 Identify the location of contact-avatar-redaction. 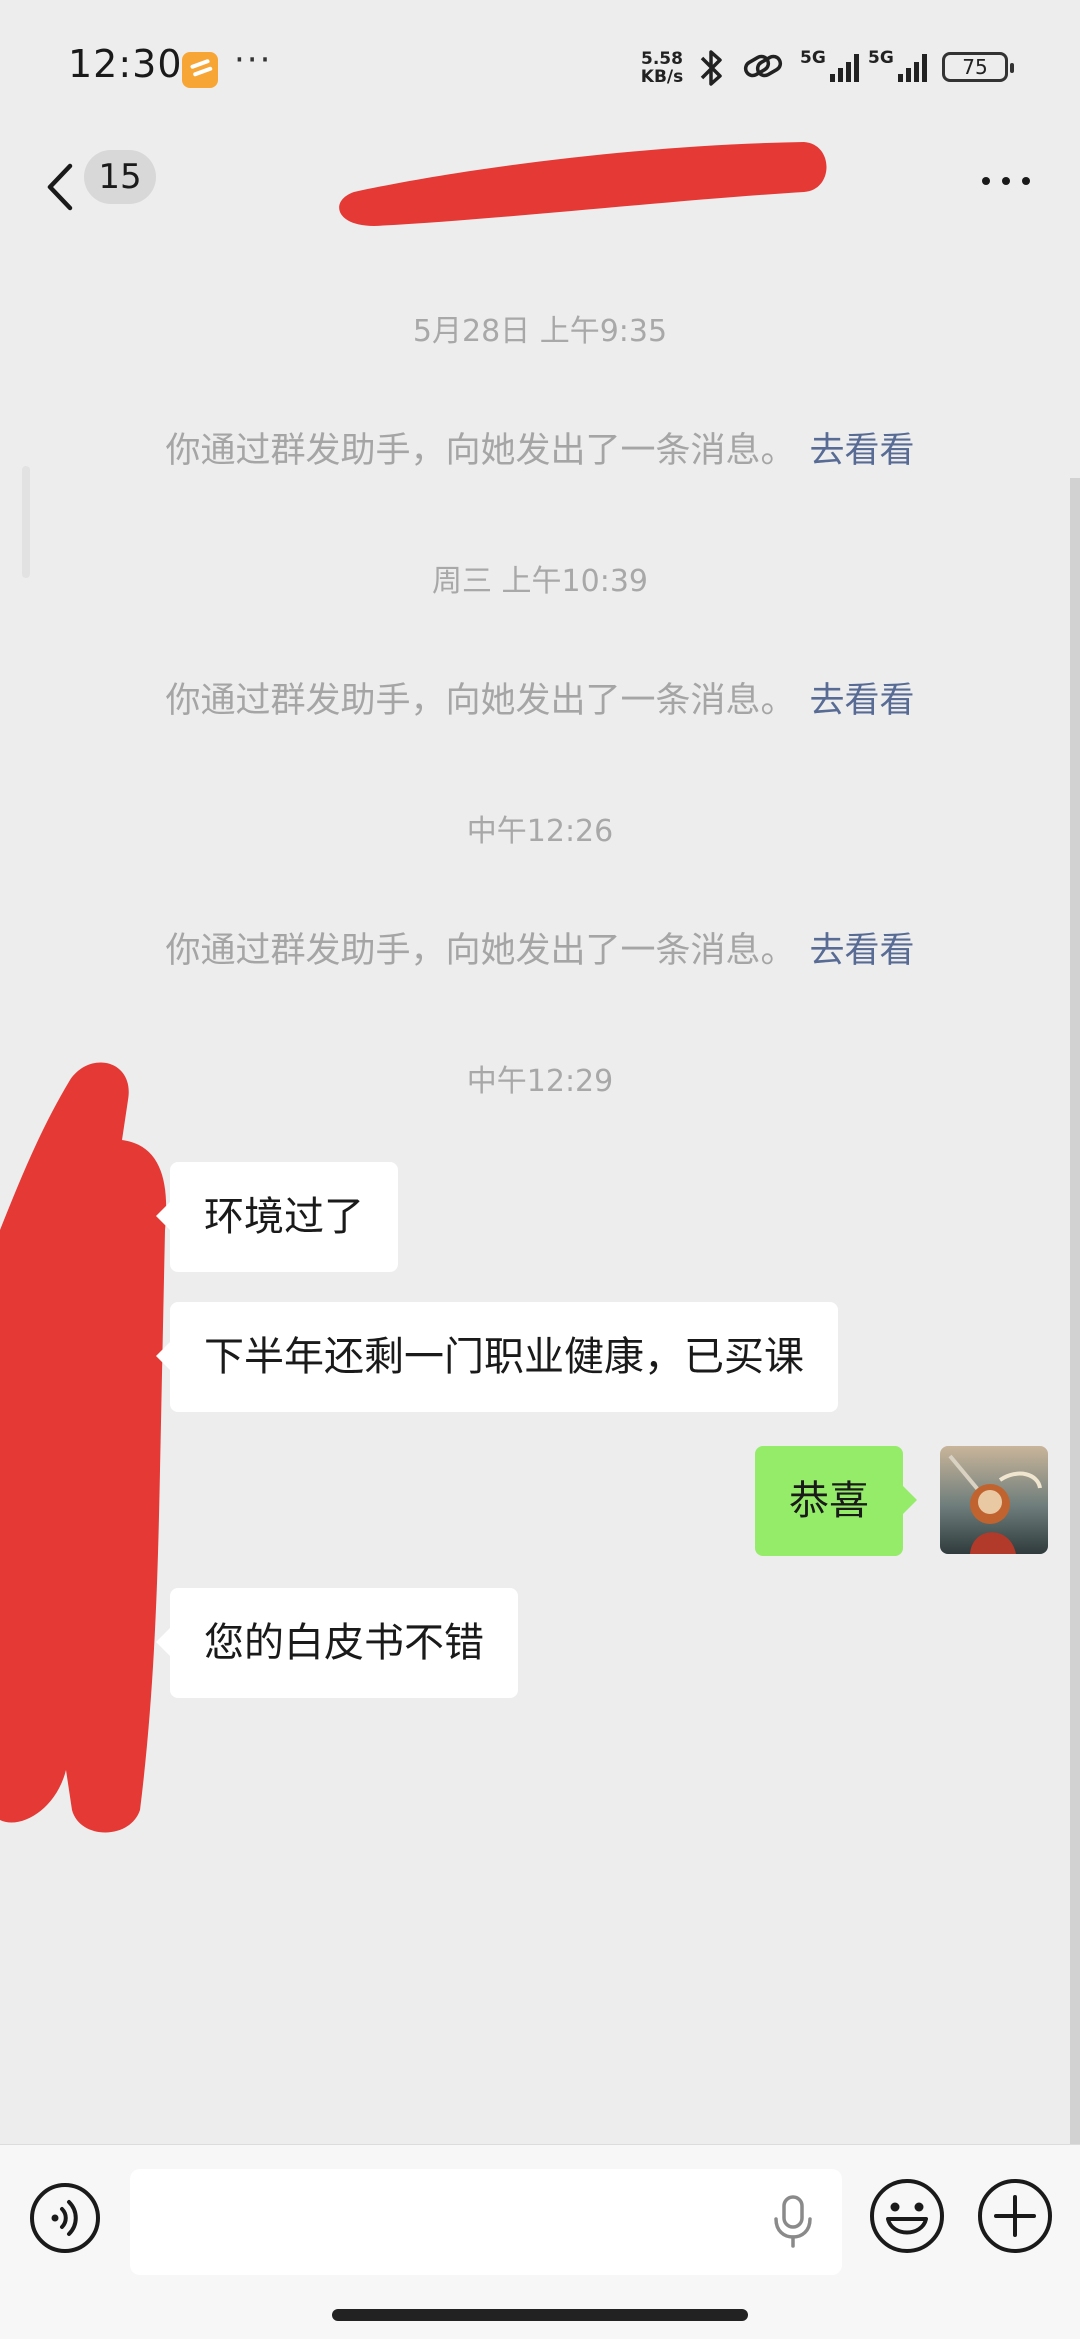
(83, 1447).